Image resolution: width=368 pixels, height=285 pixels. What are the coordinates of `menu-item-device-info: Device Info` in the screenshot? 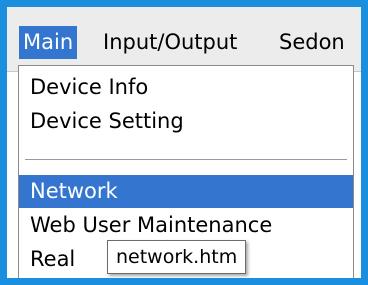 It's located at (186, 87).